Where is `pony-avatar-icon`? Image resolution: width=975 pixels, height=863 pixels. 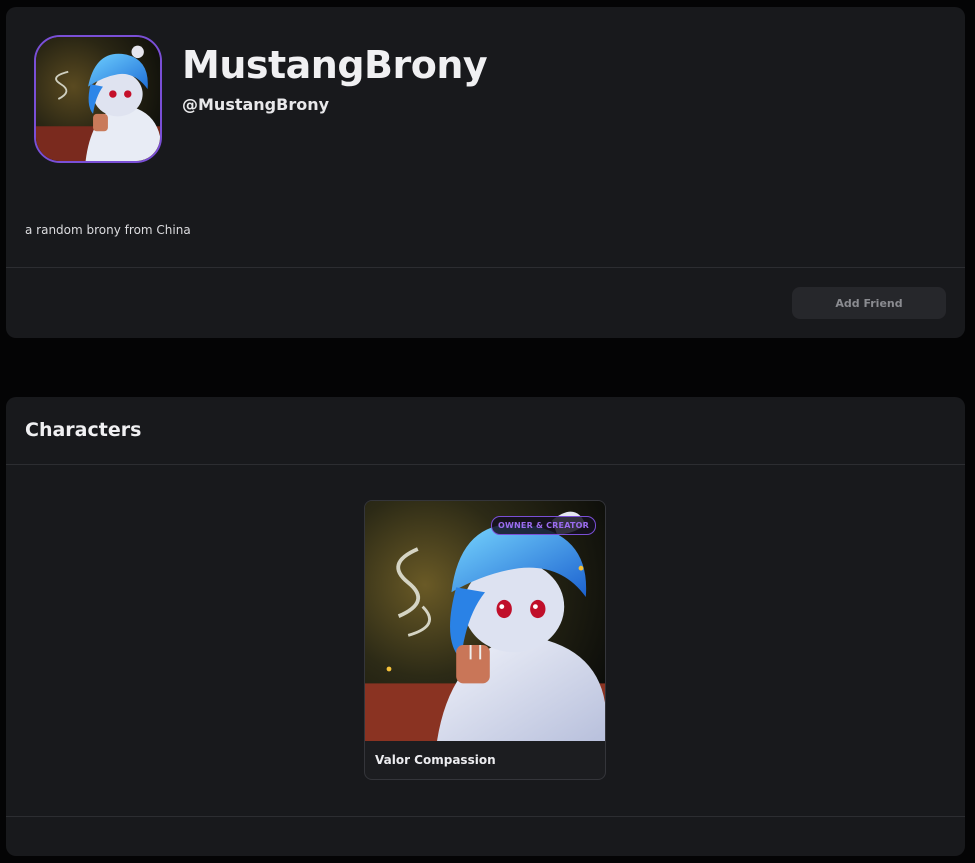
pony-avatar-icon is located at coordinates (98, 99).